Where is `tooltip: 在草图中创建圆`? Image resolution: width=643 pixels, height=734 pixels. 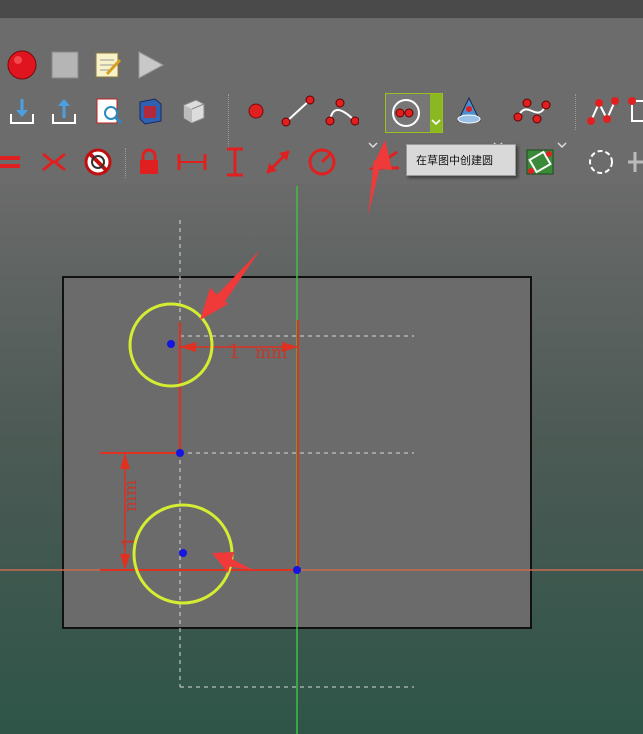 tooltip: 在草图中创建圆 is located at coordinates (461, 160).